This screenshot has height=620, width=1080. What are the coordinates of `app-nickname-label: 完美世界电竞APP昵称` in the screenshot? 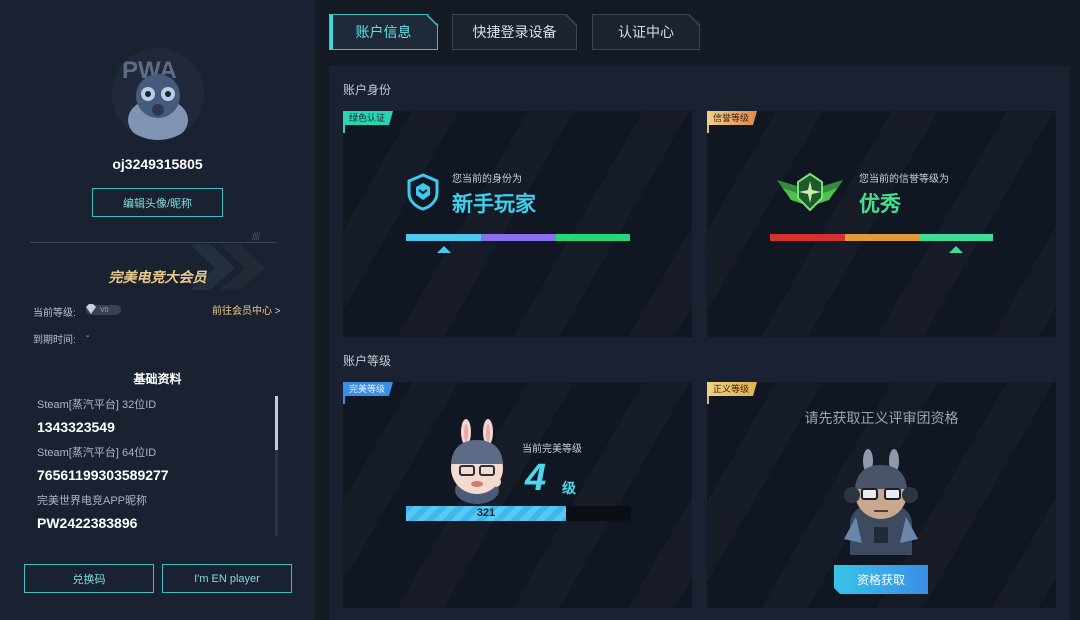 It's located at (92, 501).